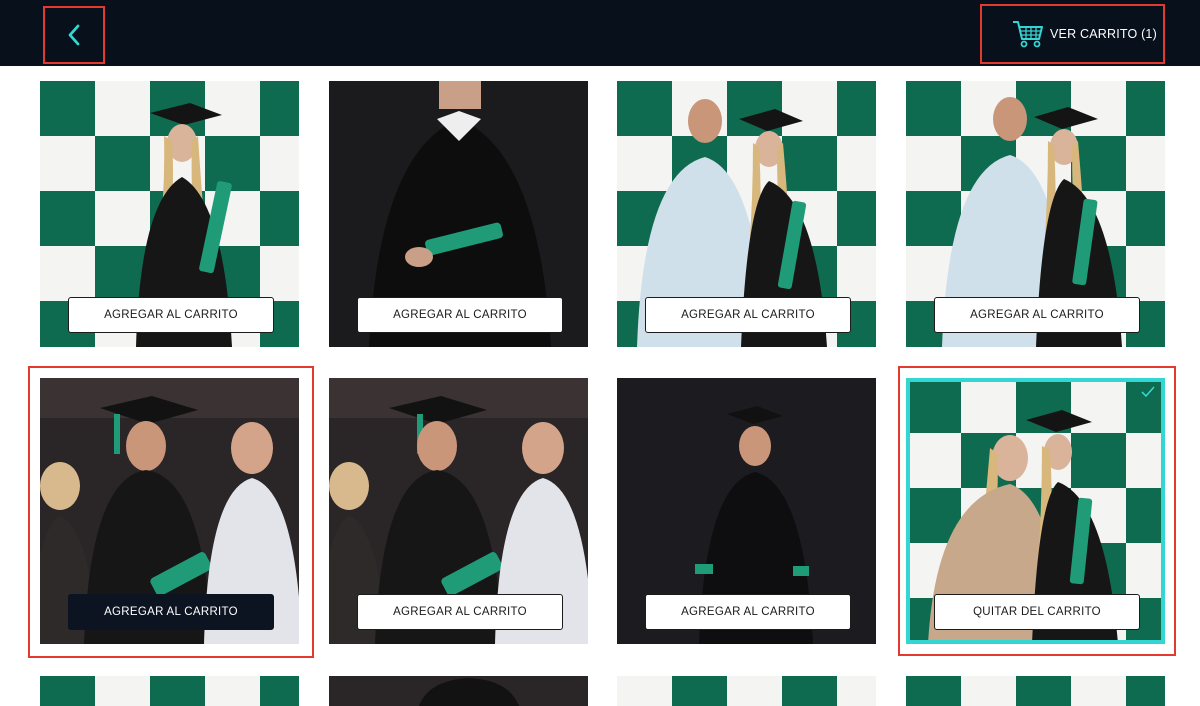  I want to click on chevron-left-icon, so click(74, 35).